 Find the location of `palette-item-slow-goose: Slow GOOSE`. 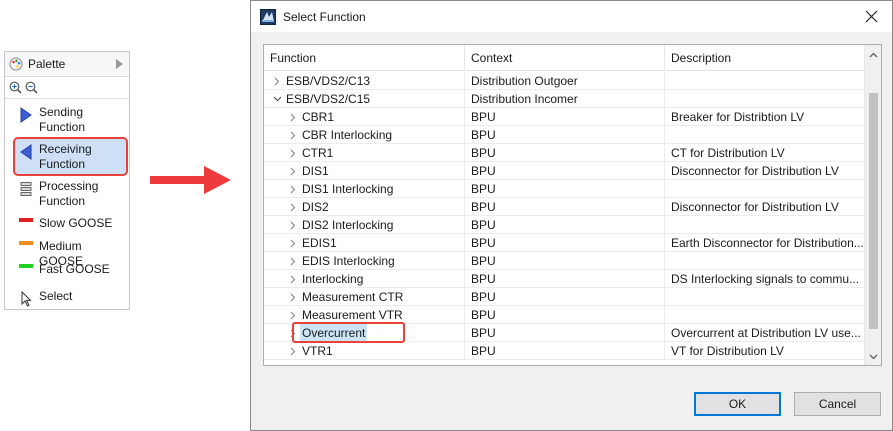

palette-item-slow-goose: Slow GOOSE is located at coordinates (67, 223).